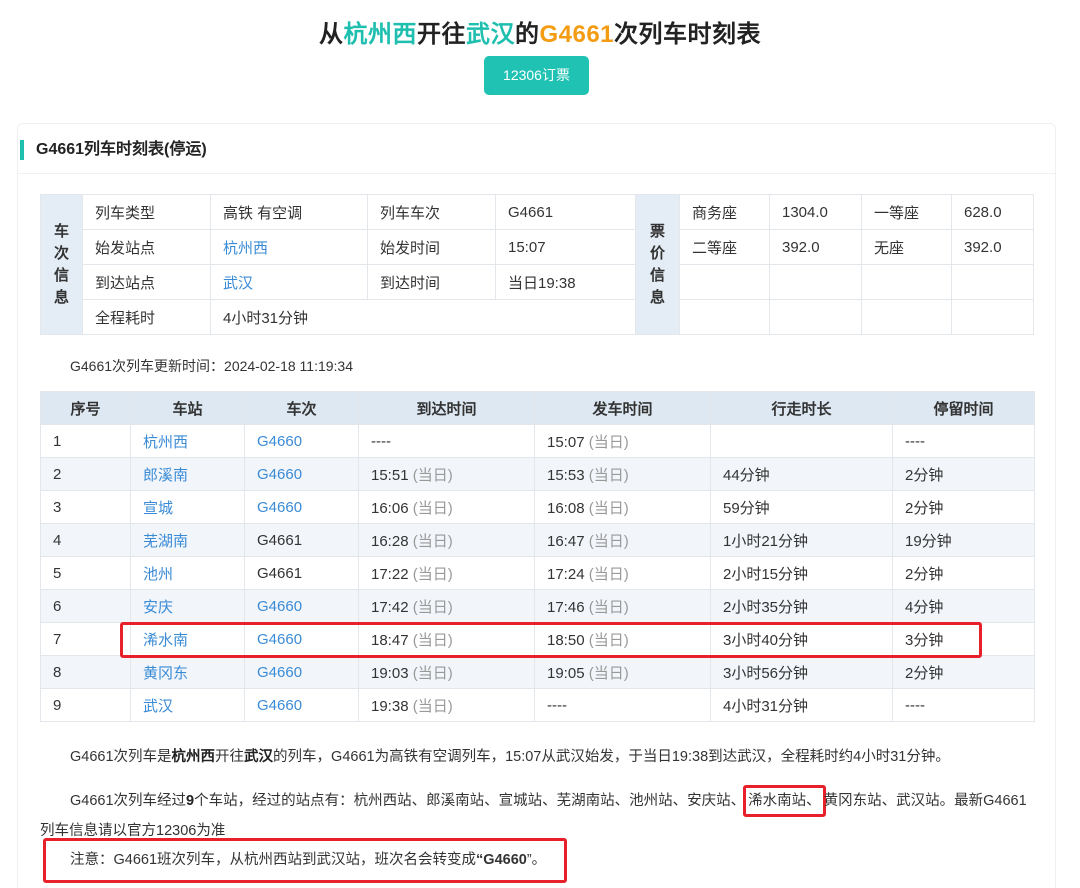  What do you see at coordinates (187, 573) in the screenshot?
I see `station-link: 池州` at bounding box center [187, 573].